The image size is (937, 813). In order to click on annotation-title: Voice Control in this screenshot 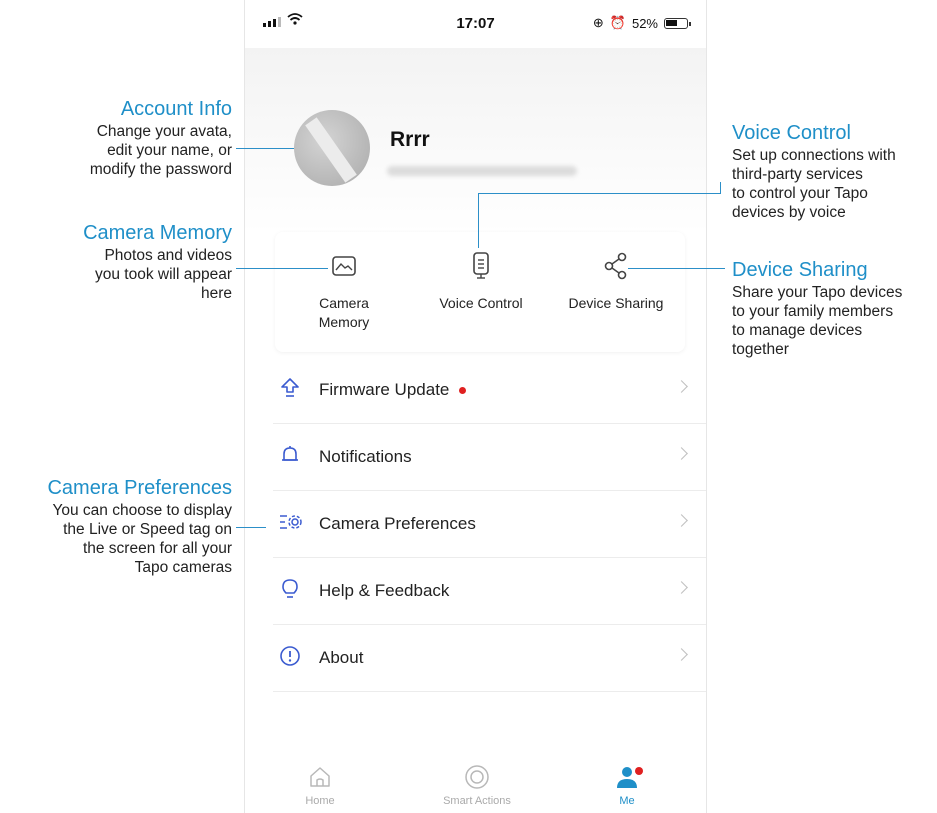, I will do `click(791, 133)`.